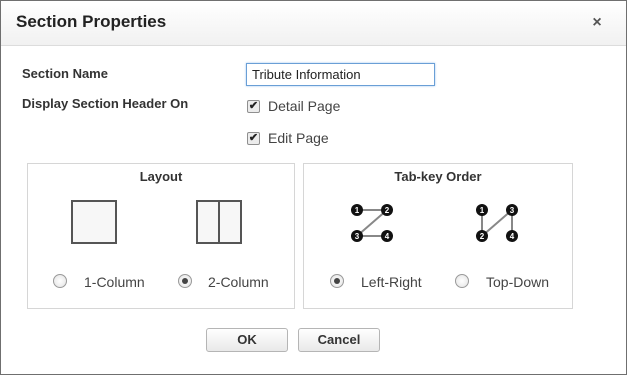 The width and height of the screenshot is (627, 375). I want to click on cancel-button: Cancel, so click(339, 340).